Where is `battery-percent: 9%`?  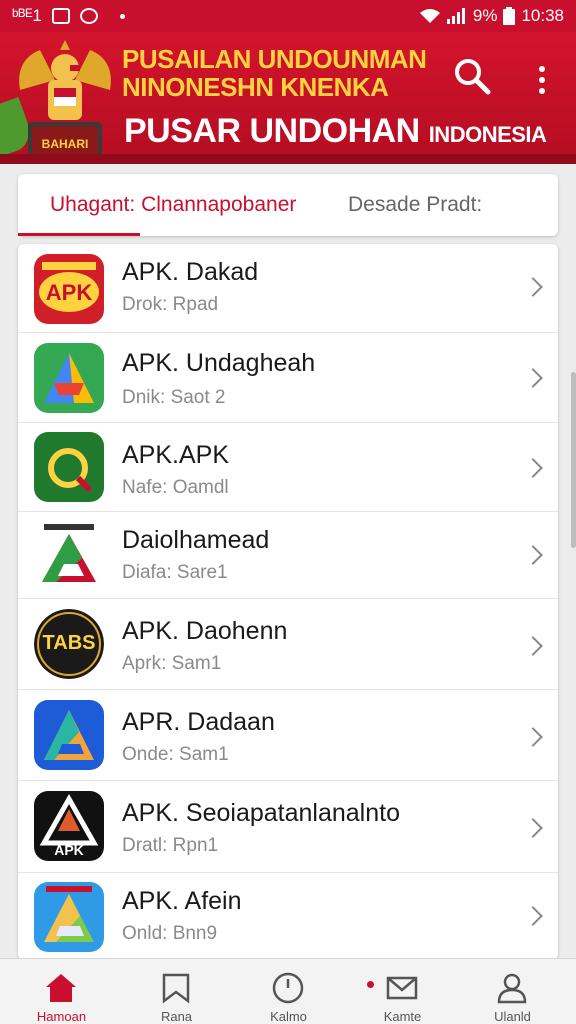 battery-percent: 9% is located at coordinates (485, 15).